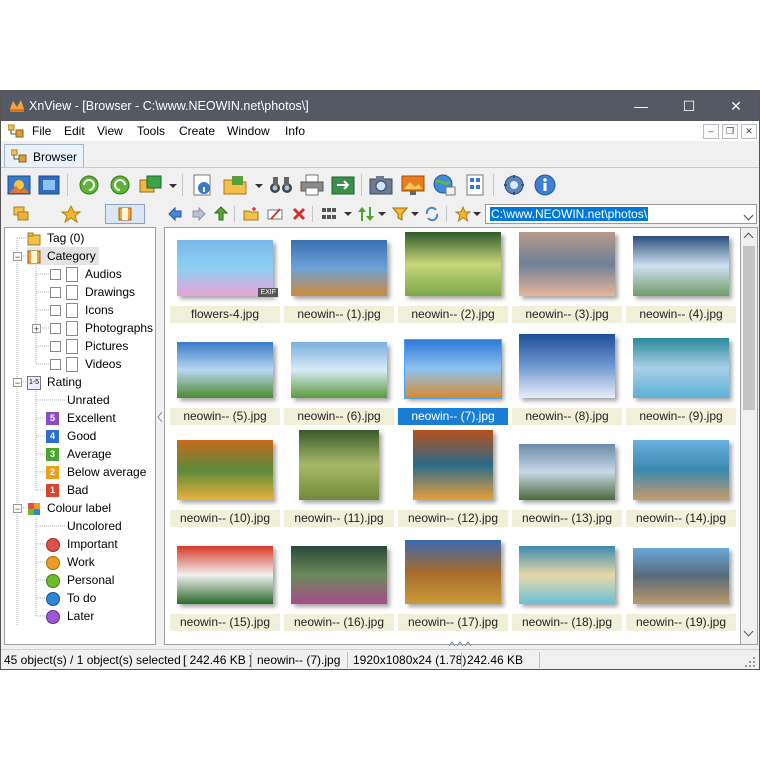  What do you see at coordinates (36, 329) in the screenshot?
I see `expand-toggle: +` at bounding box center [36, 329].